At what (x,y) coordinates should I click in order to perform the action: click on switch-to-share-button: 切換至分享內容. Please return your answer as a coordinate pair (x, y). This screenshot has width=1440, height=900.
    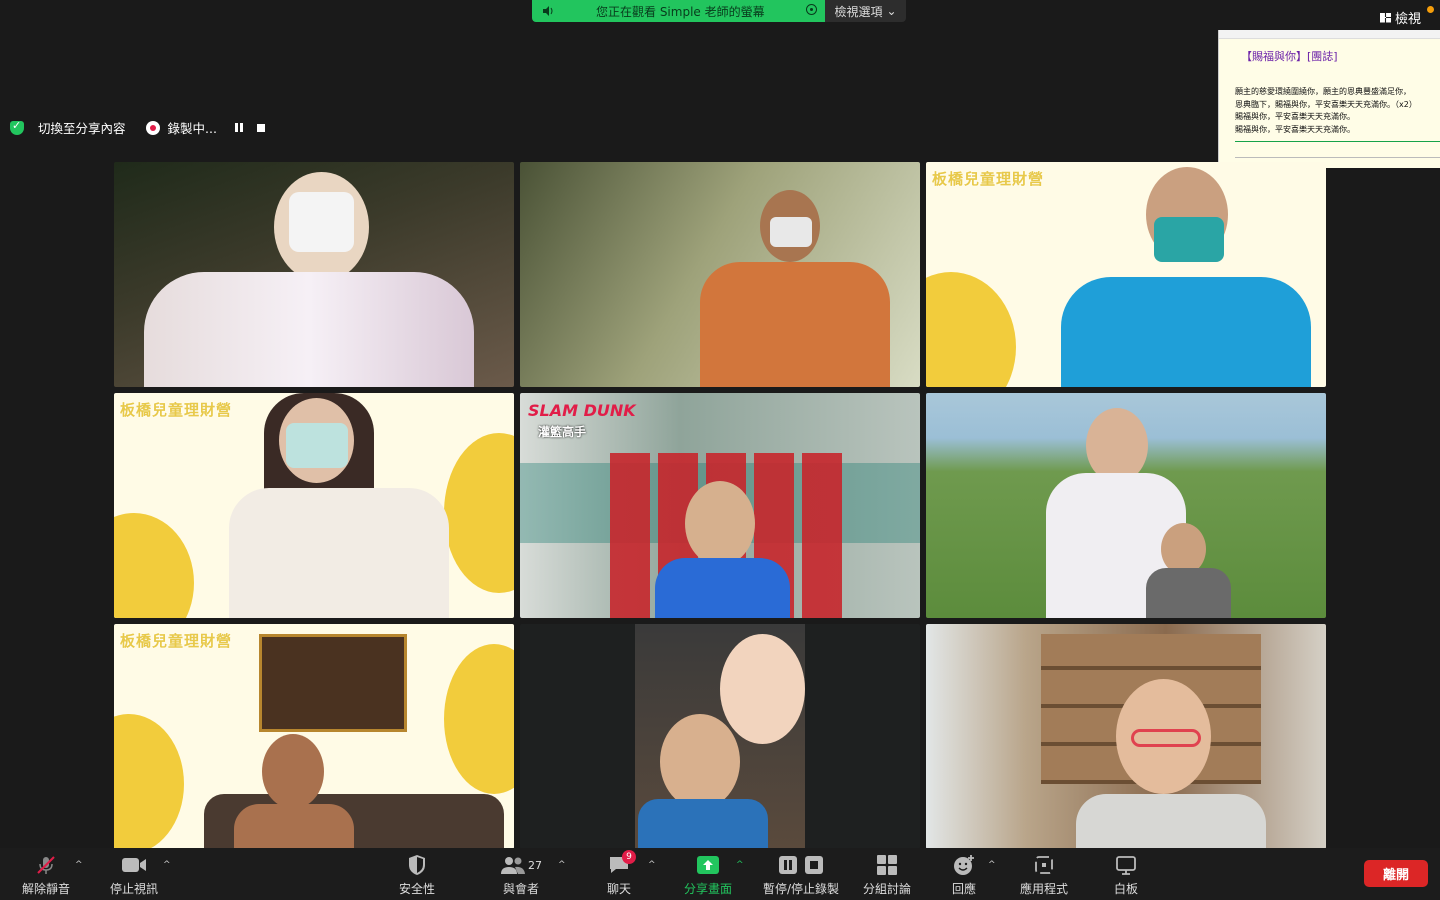
    Looking at the image, I should click on (82, 127).